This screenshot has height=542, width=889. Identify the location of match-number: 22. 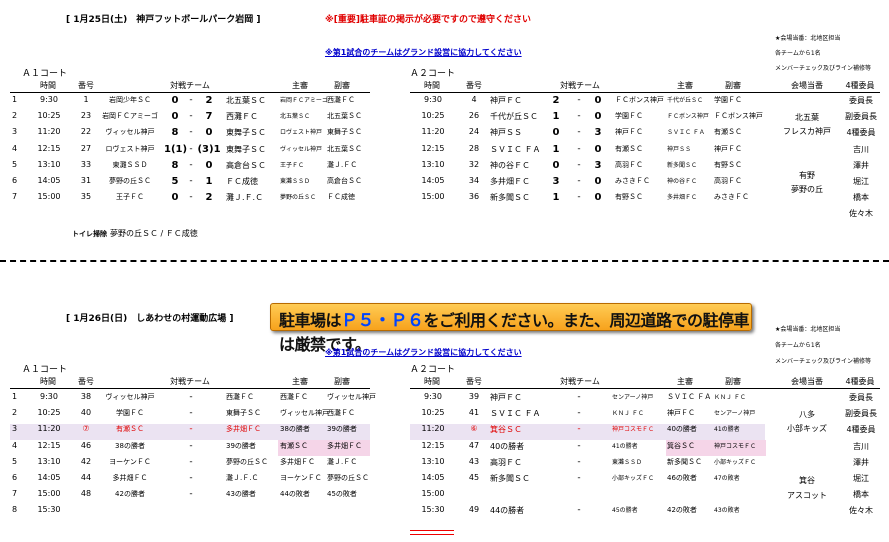
(86, 132).